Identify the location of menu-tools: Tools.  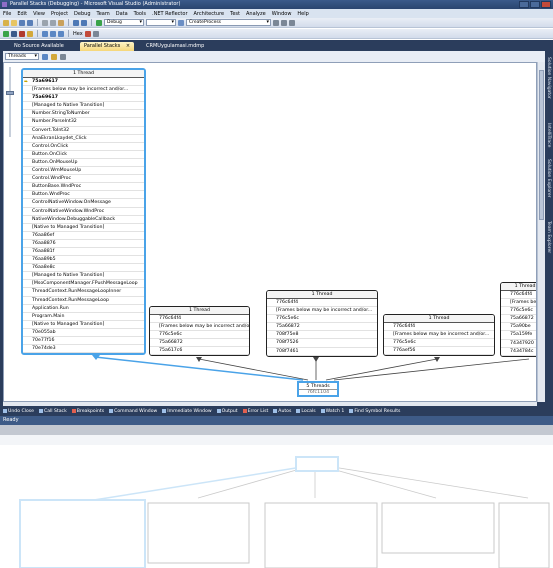
(140, 14).